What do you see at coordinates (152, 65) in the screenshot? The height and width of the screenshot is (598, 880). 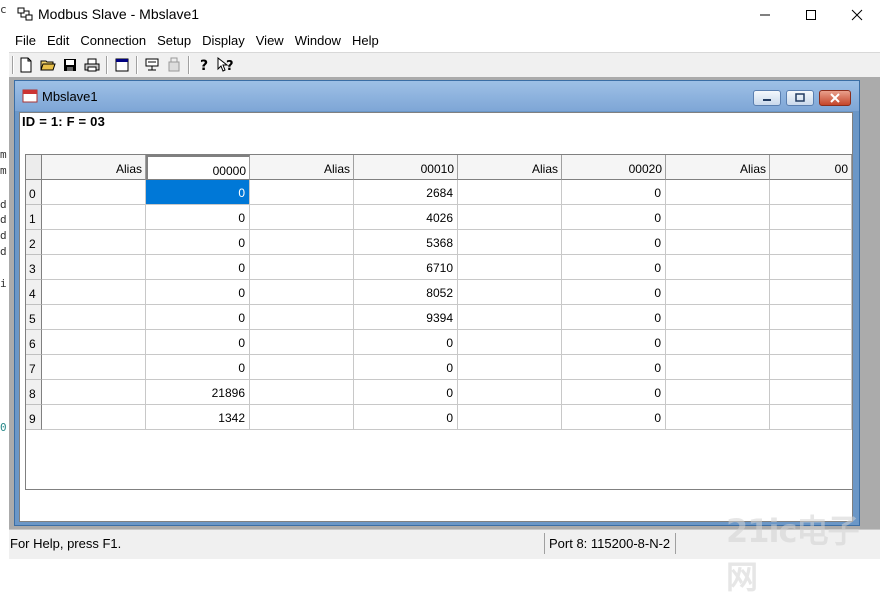 I see `connect-button` at bounding box center [152, 65].